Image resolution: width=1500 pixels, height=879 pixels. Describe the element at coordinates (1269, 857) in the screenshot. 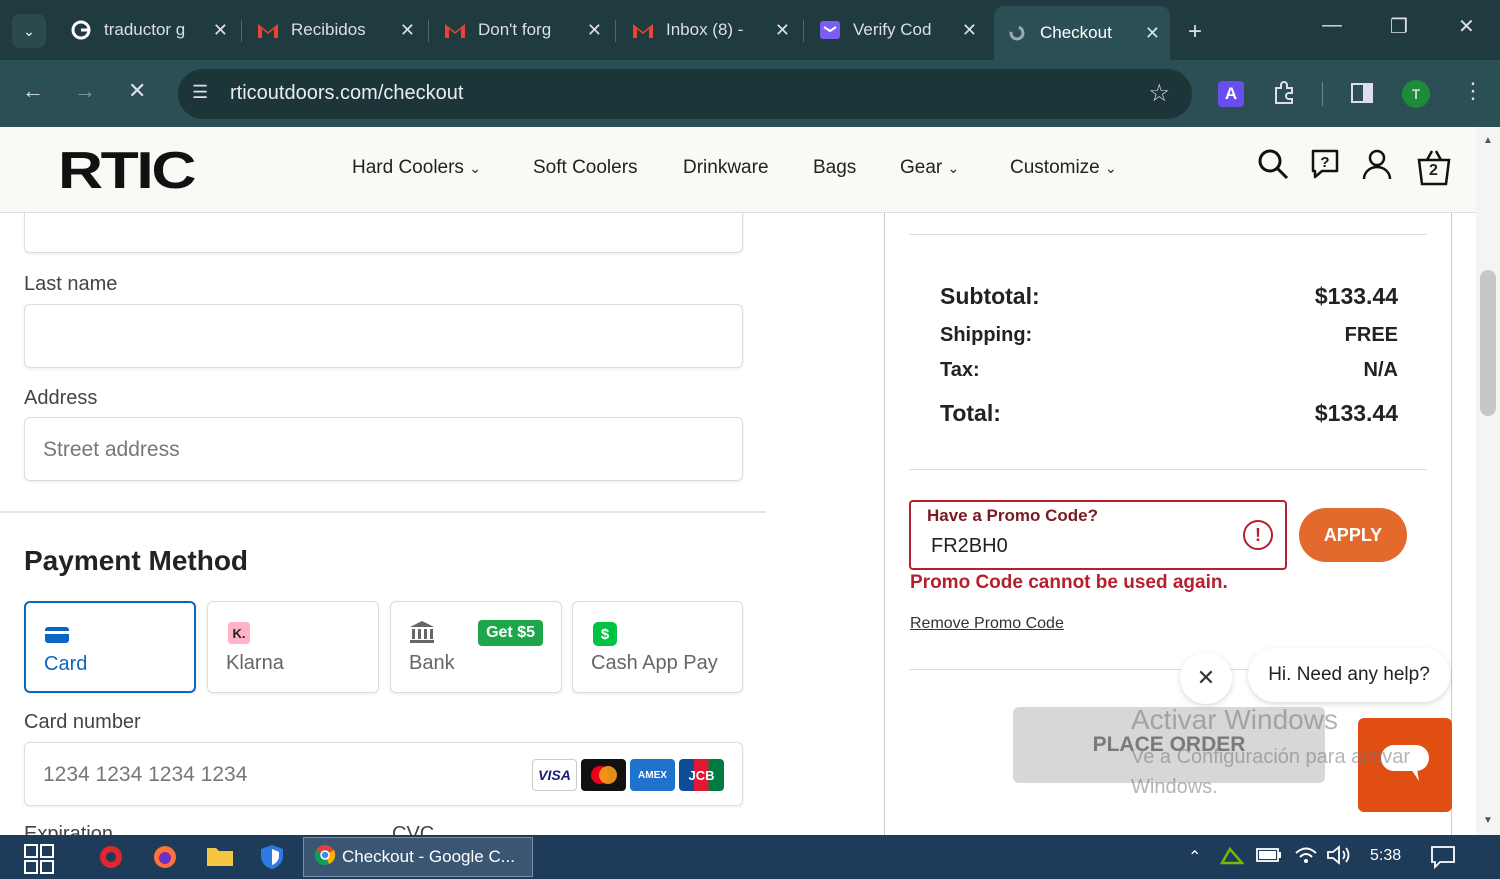

I see `battery-icon` at that location.